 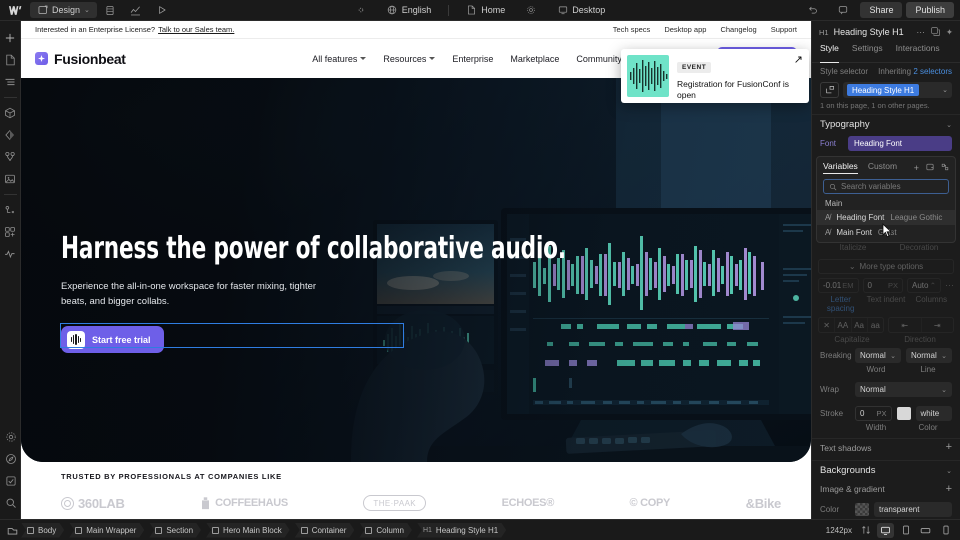 What do you see at coordinates (10, 254) in the screenshot?
I see `audit-pulse-icon` at bounding box center [10, 254].